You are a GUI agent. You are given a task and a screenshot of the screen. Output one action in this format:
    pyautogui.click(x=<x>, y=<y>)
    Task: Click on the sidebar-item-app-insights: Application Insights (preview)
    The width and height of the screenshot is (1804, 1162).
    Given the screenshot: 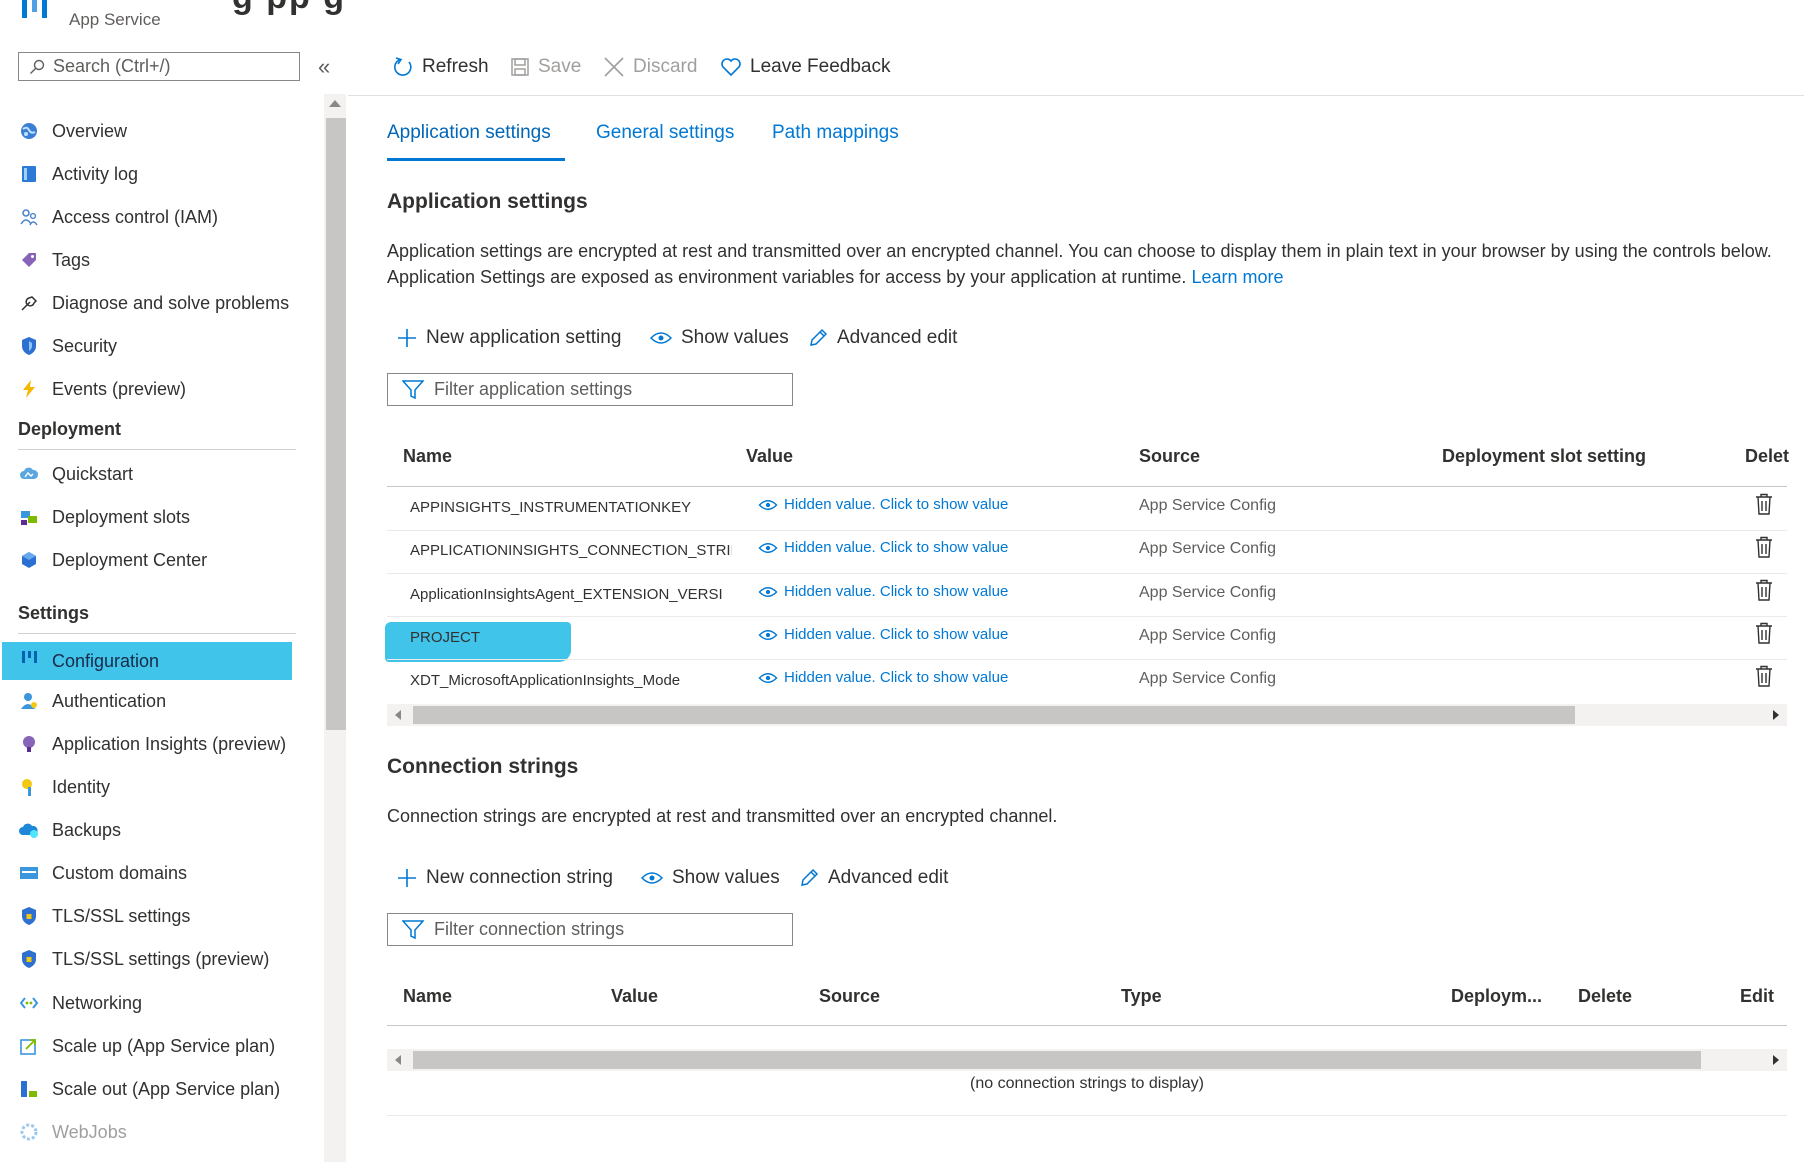 What is the action you would take?
    pyautogui.click(x=147, y=744)
    